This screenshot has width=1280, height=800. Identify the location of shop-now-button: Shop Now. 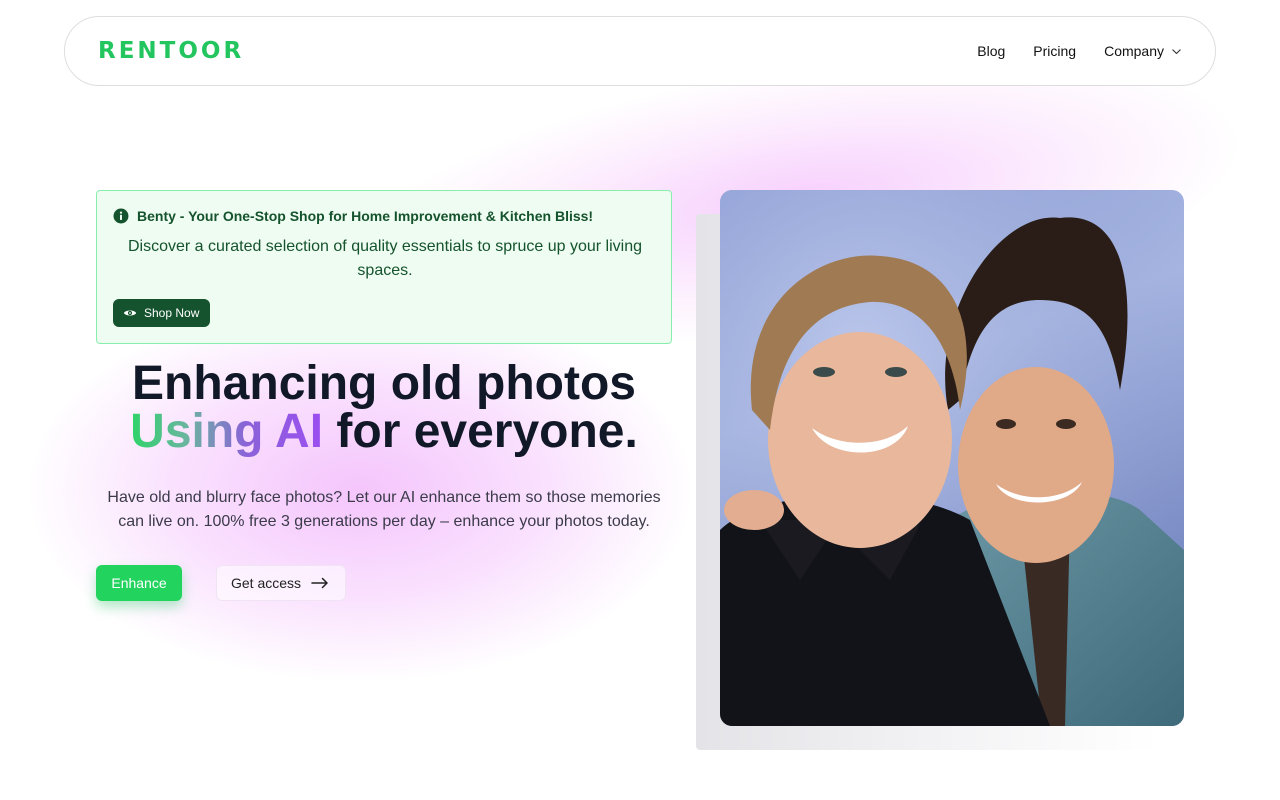
(162, 313).